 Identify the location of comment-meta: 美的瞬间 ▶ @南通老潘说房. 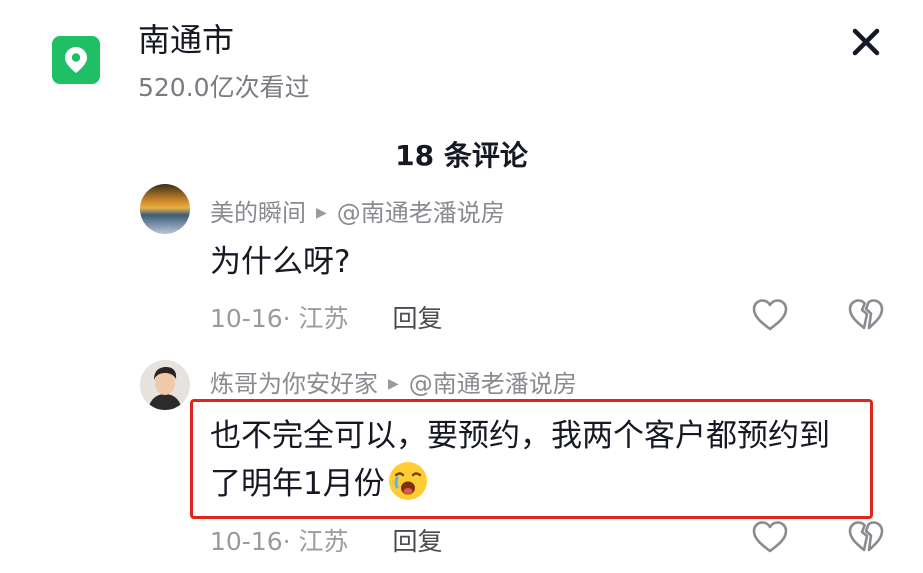
(357, 213).